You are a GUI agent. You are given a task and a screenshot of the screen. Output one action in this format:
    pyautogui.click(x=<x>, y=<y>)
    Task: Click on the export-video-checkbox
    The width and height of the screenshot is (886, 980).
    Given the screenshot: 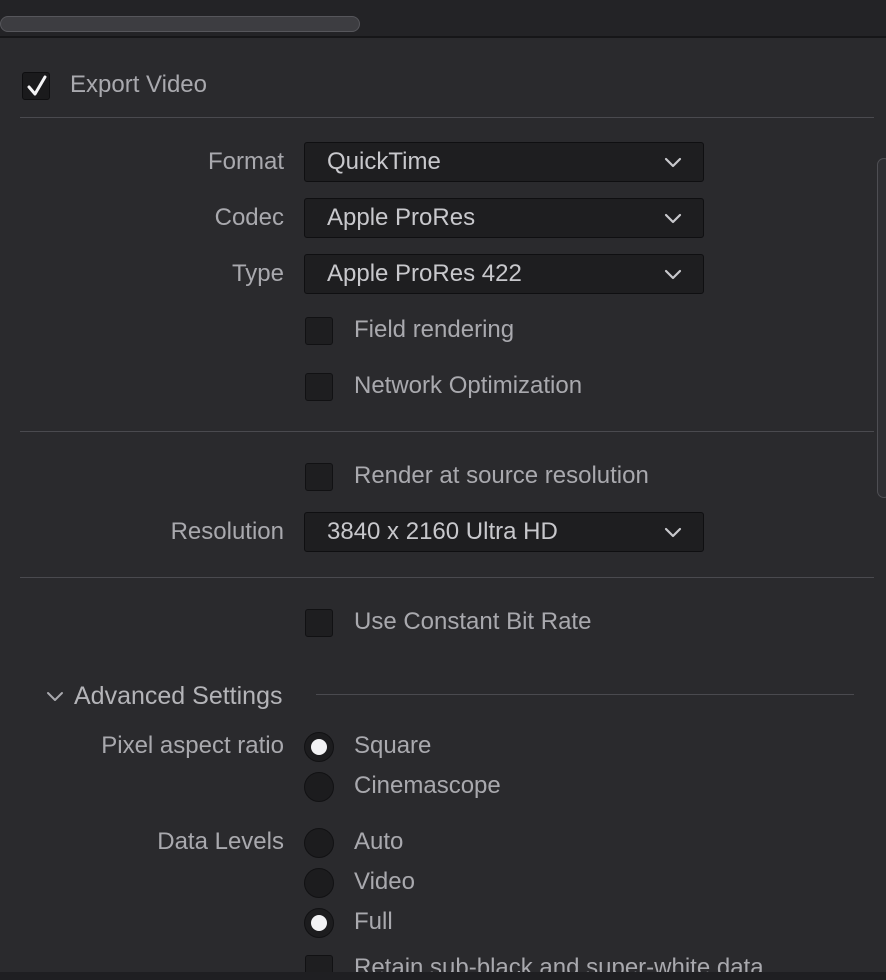 What is the action you would take?
    pyautogui.click(x=36, y=86)
    